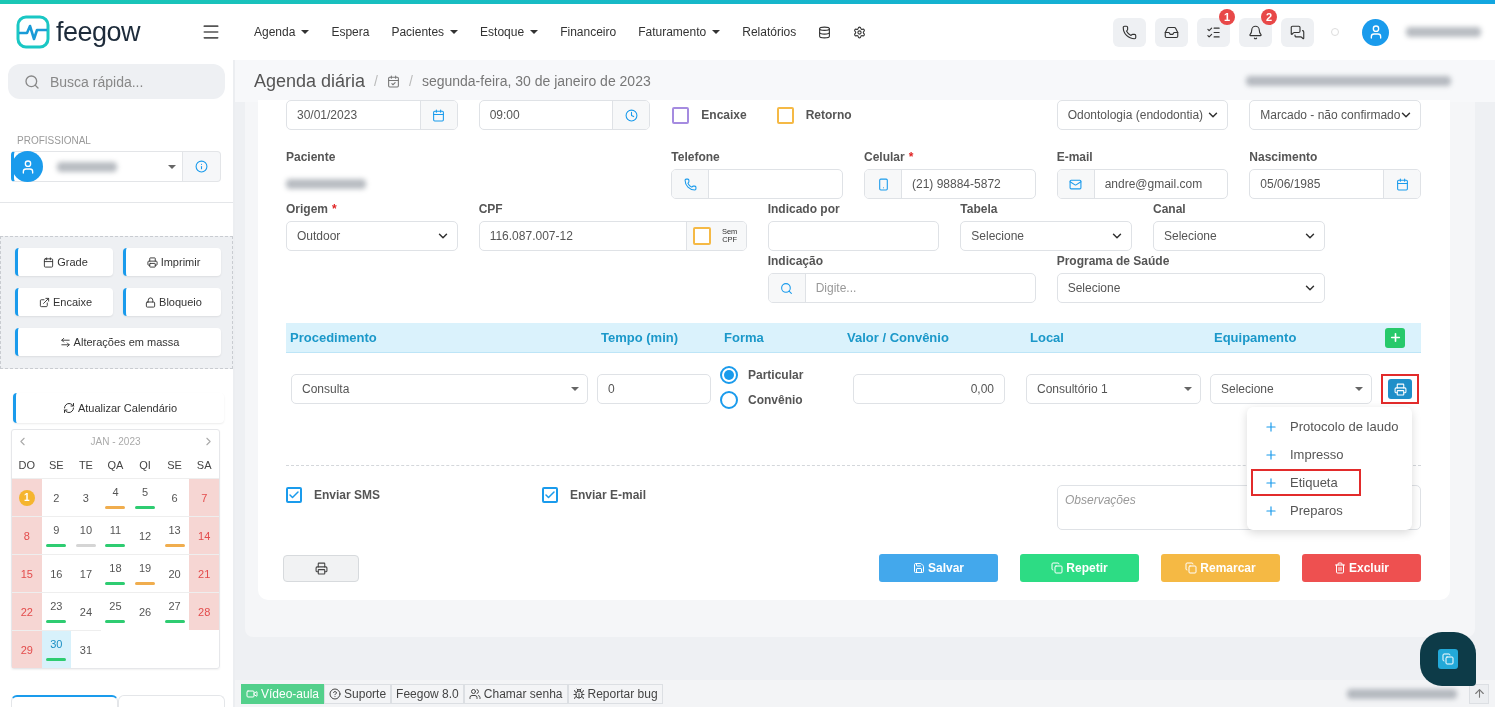 This screenshot has height=707, width=1495. I want to click on scroll-top-button, so click(1479, 693).